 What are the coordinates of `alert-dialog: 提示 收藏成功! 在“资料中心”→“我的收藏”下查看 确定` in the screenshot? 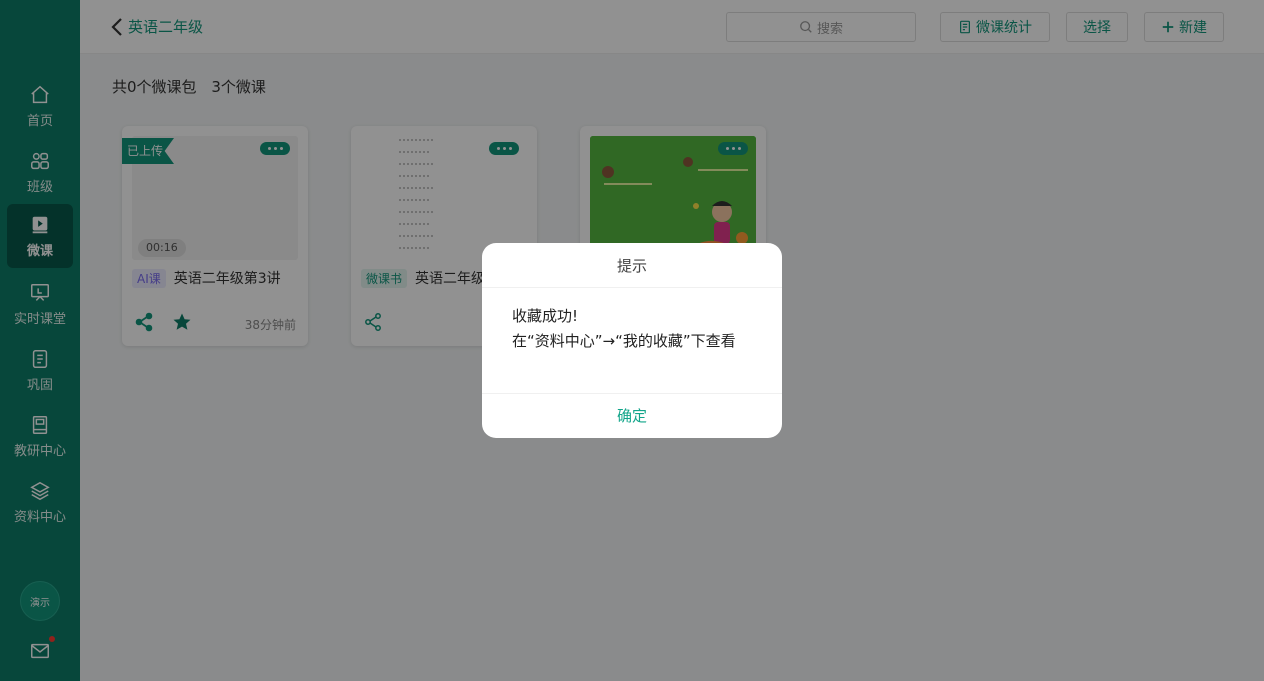 It's located at (632, 340).